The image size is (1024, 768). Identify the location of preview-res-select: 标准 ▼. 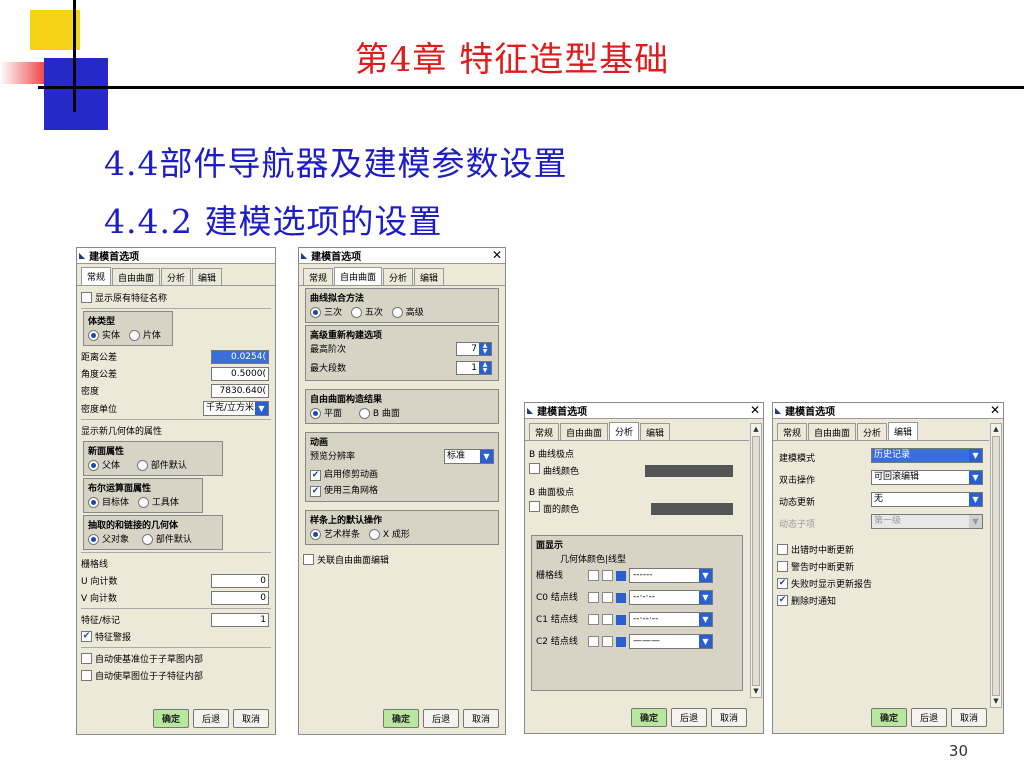
(469, 456).